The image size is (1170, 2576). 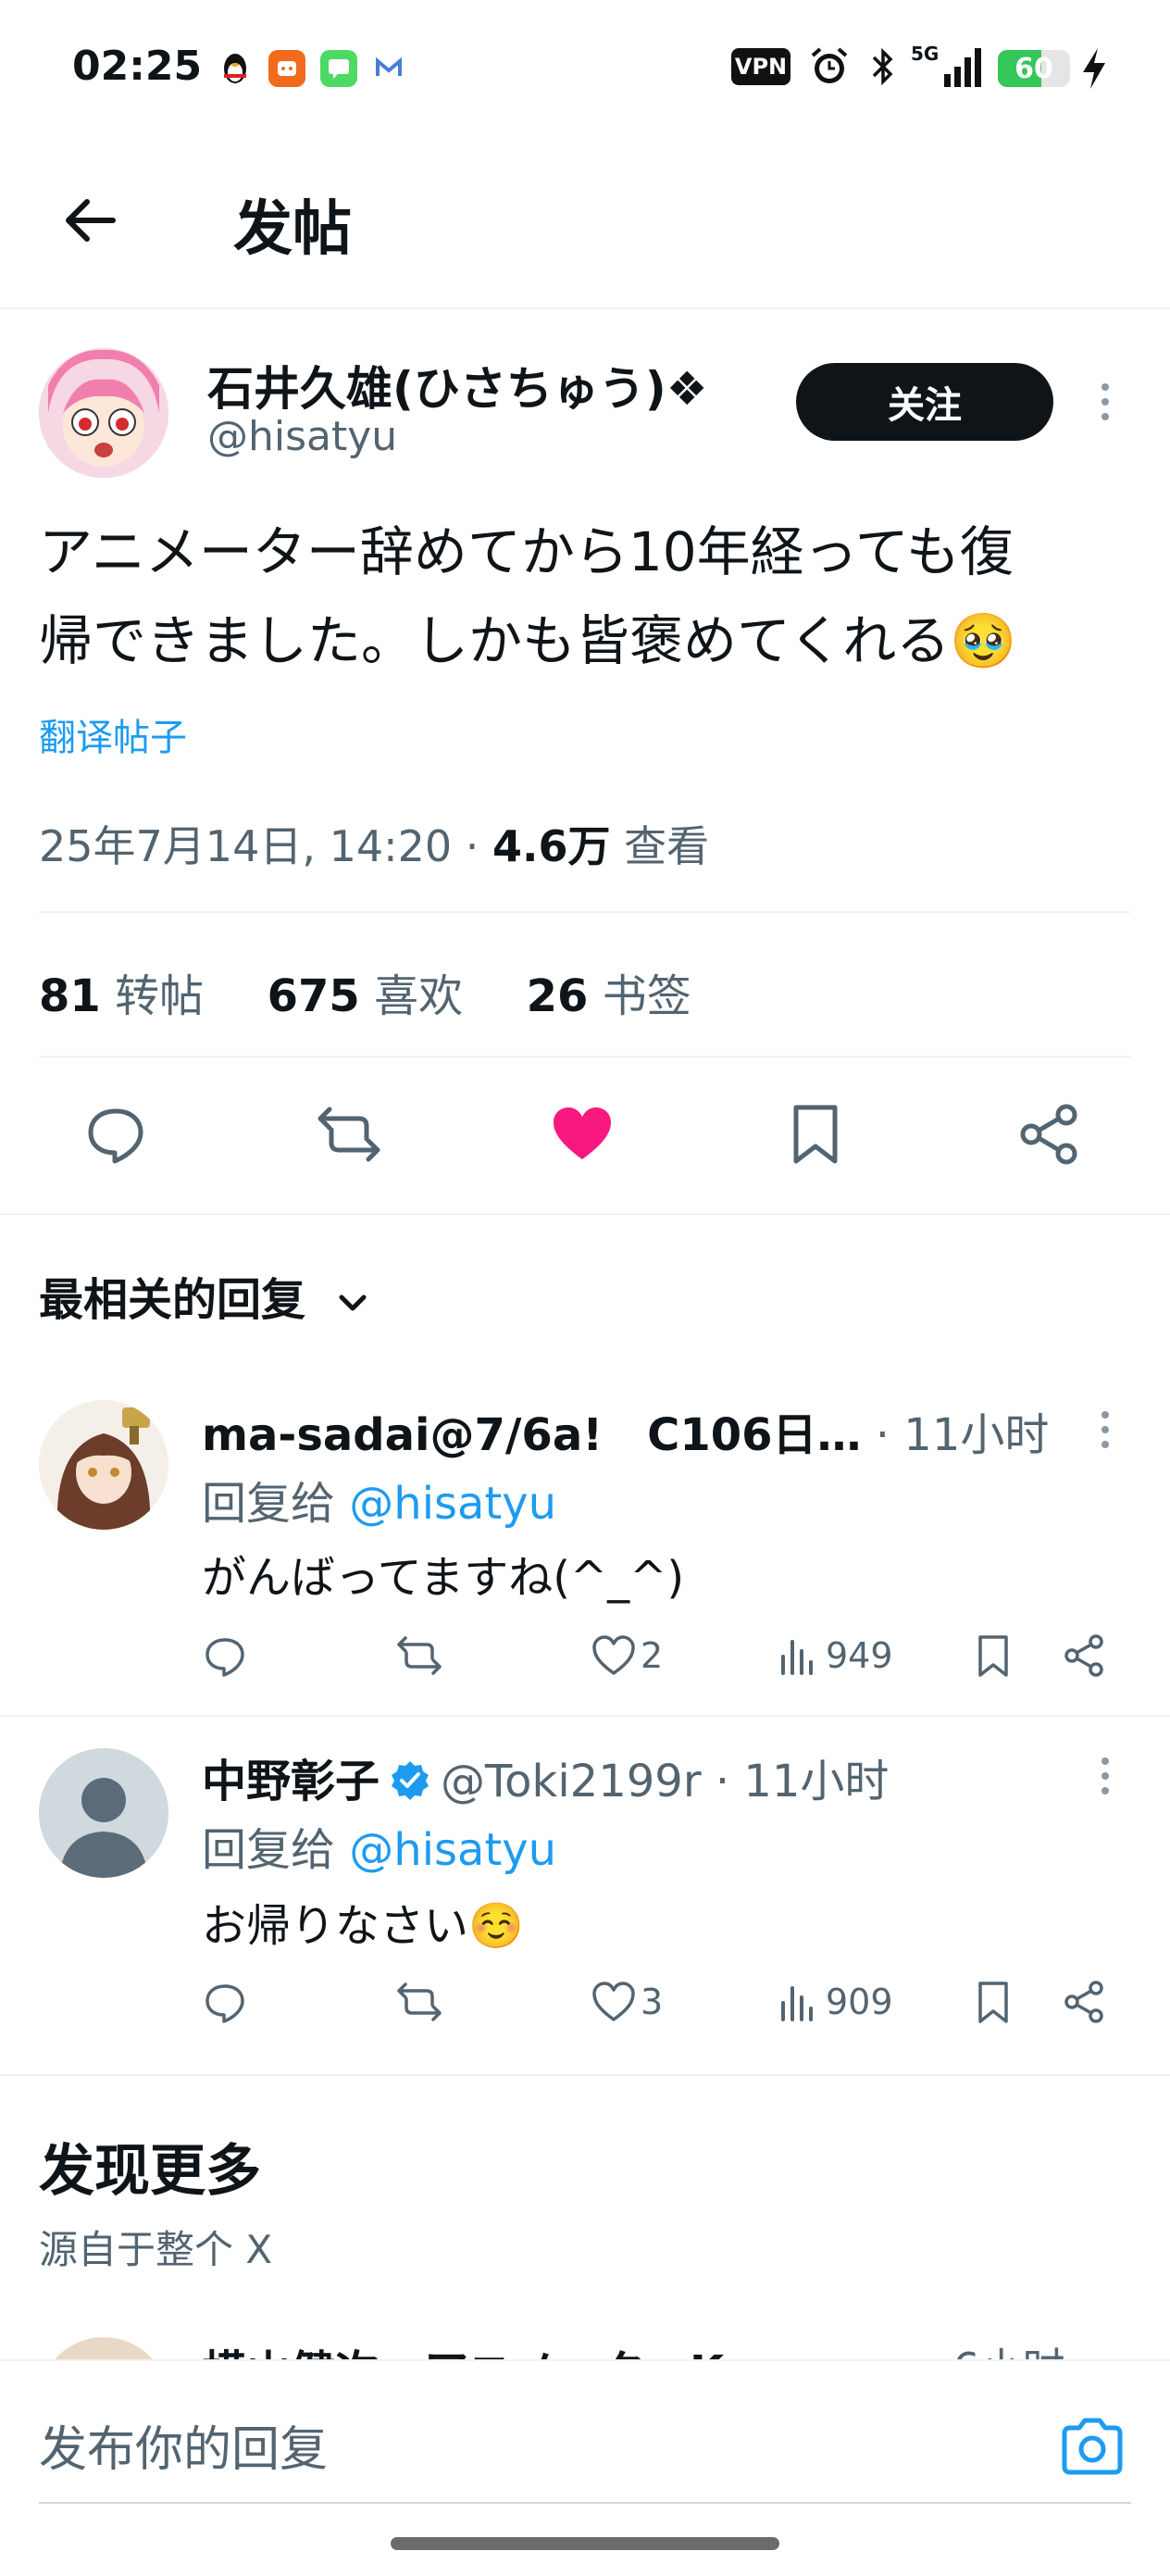 I want to click on tweet-text-line-1: アニメーター辞めてから10年経っても復, so click(x=526, y=552).